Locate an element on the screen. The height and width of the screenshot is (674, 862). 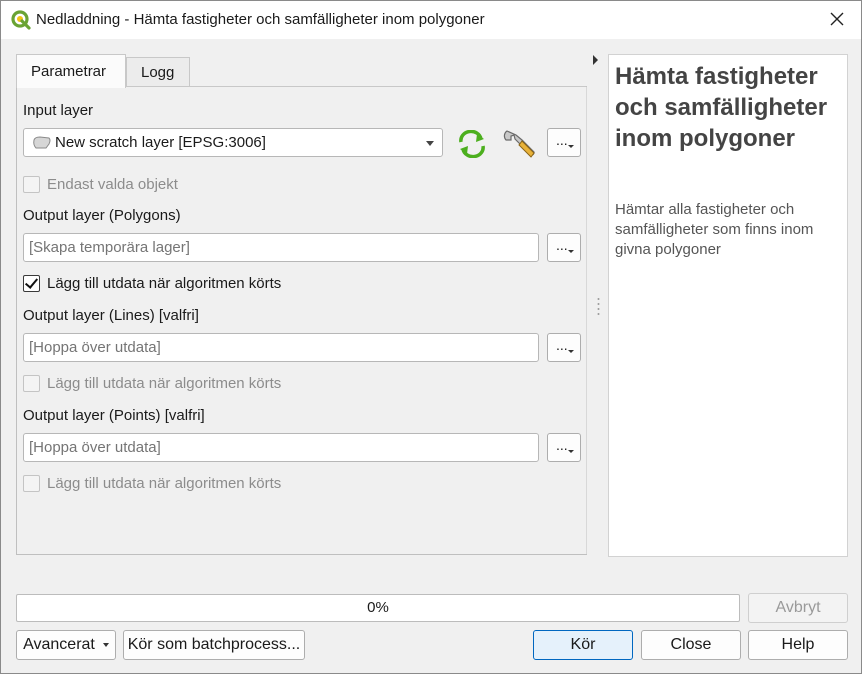
close-button: Close is located at coordinates (691, 645).